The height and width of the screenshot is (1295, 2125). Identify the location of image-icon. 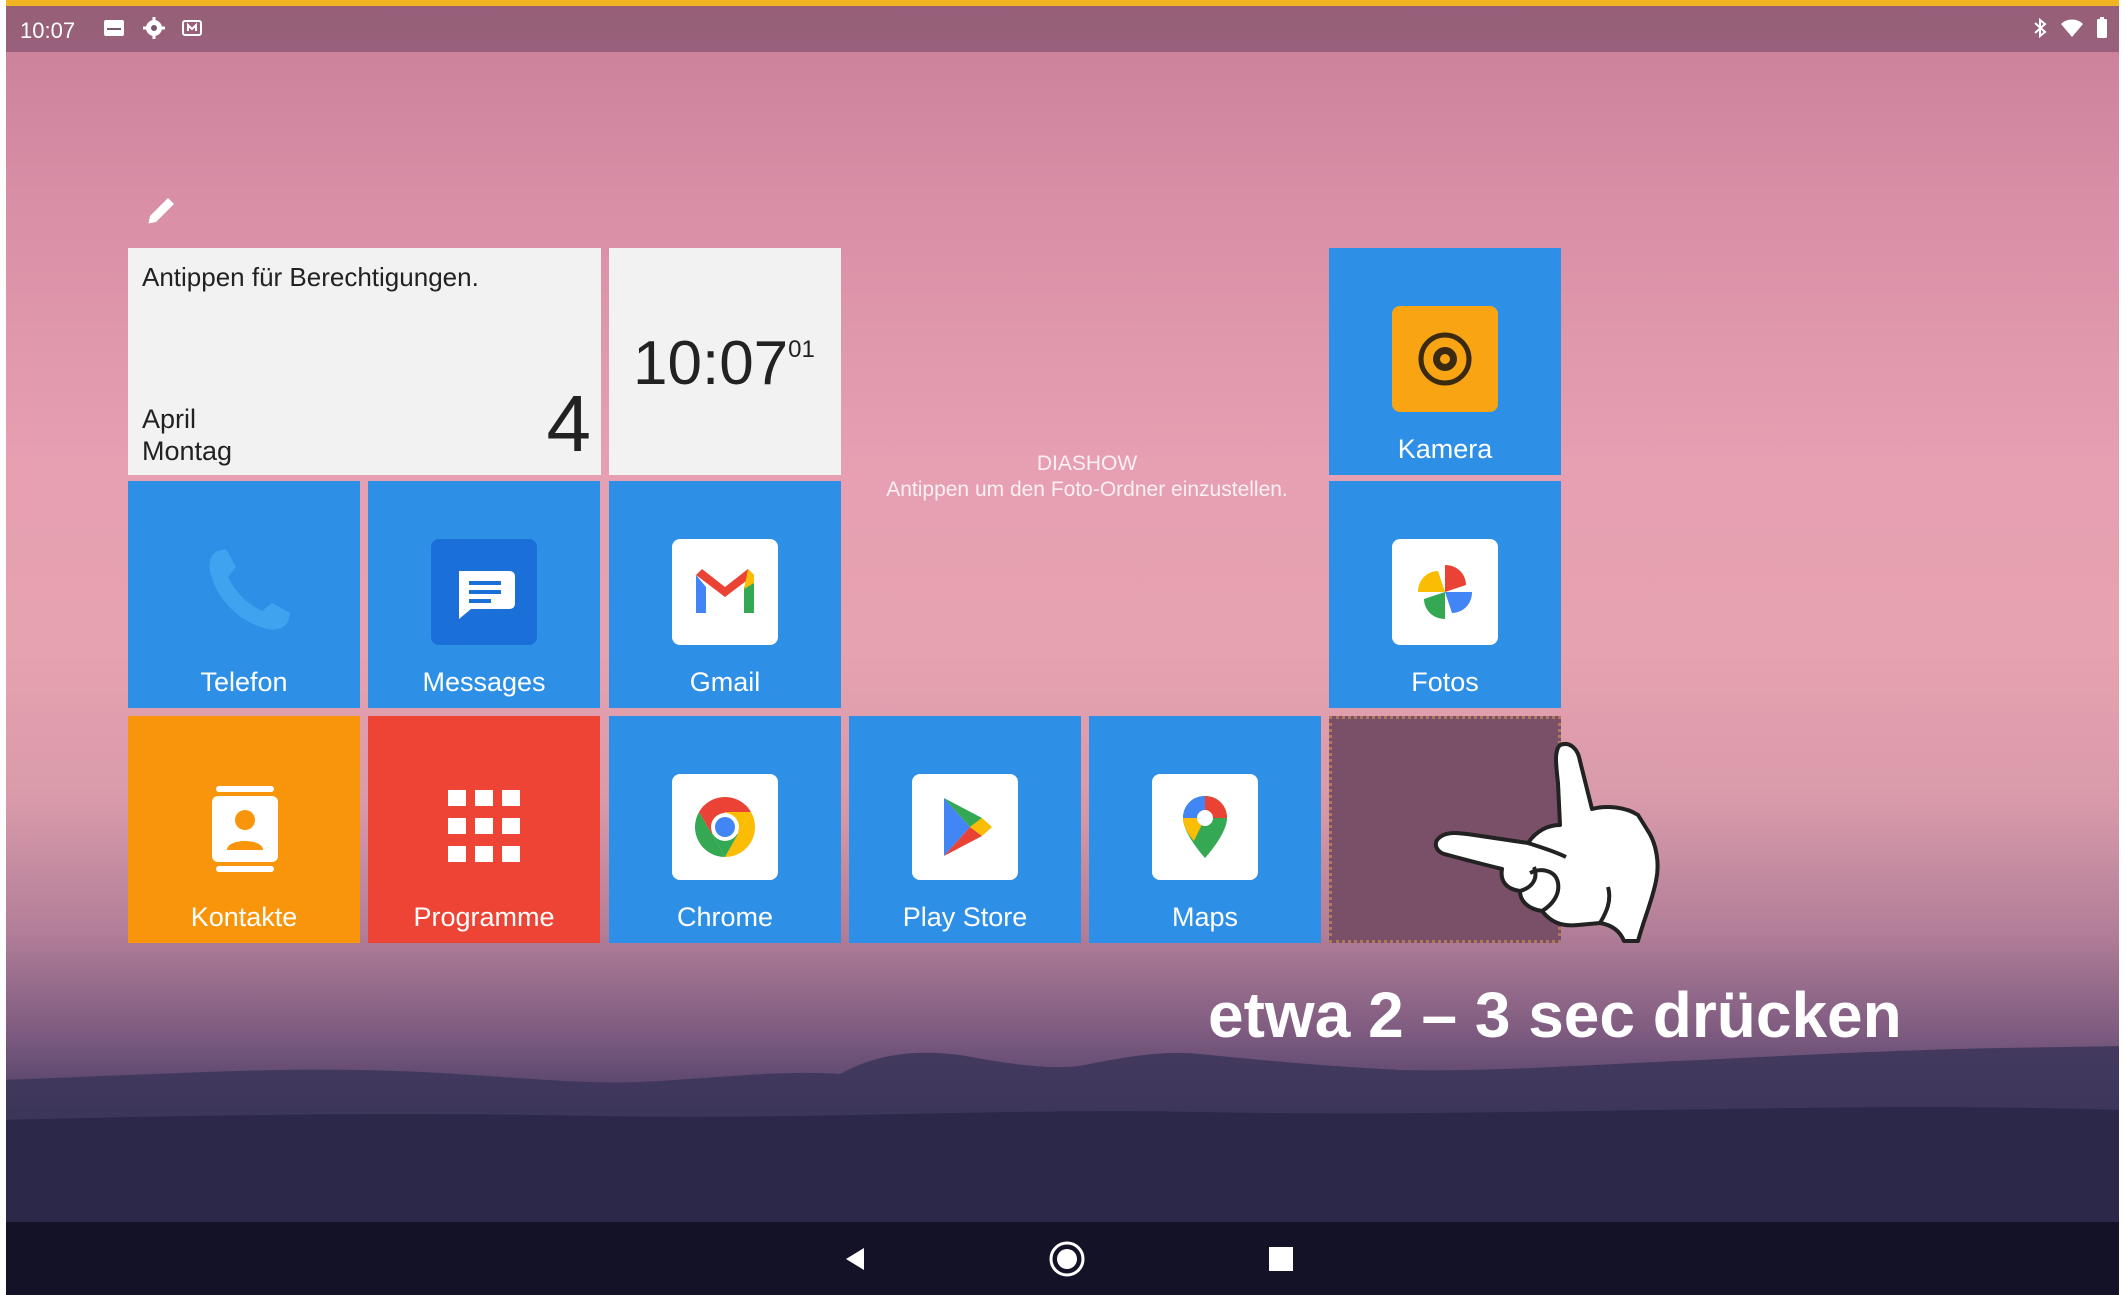
(114, 28).